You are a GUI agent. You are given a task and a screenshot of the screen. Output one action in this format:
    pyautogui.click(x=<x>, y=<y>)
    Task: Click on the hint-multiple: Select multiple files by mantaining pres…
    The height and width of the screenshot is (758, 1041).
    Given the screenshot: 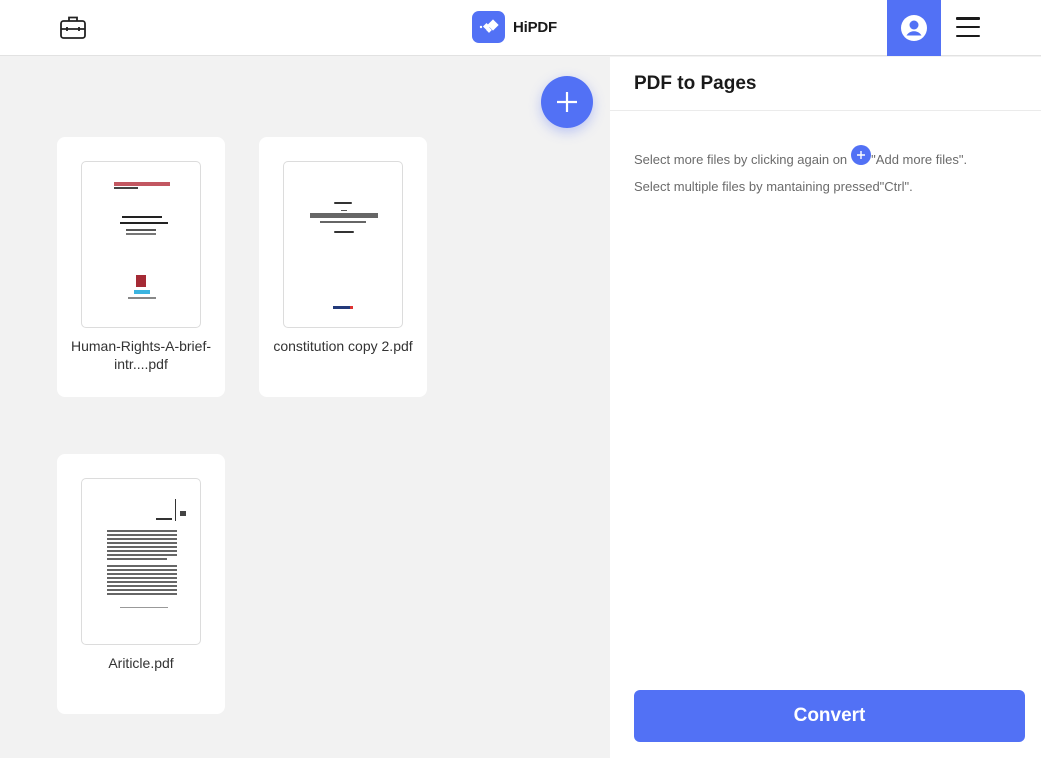 What is the action you would take?
    pyautogui.click(x=773, y=186)
    